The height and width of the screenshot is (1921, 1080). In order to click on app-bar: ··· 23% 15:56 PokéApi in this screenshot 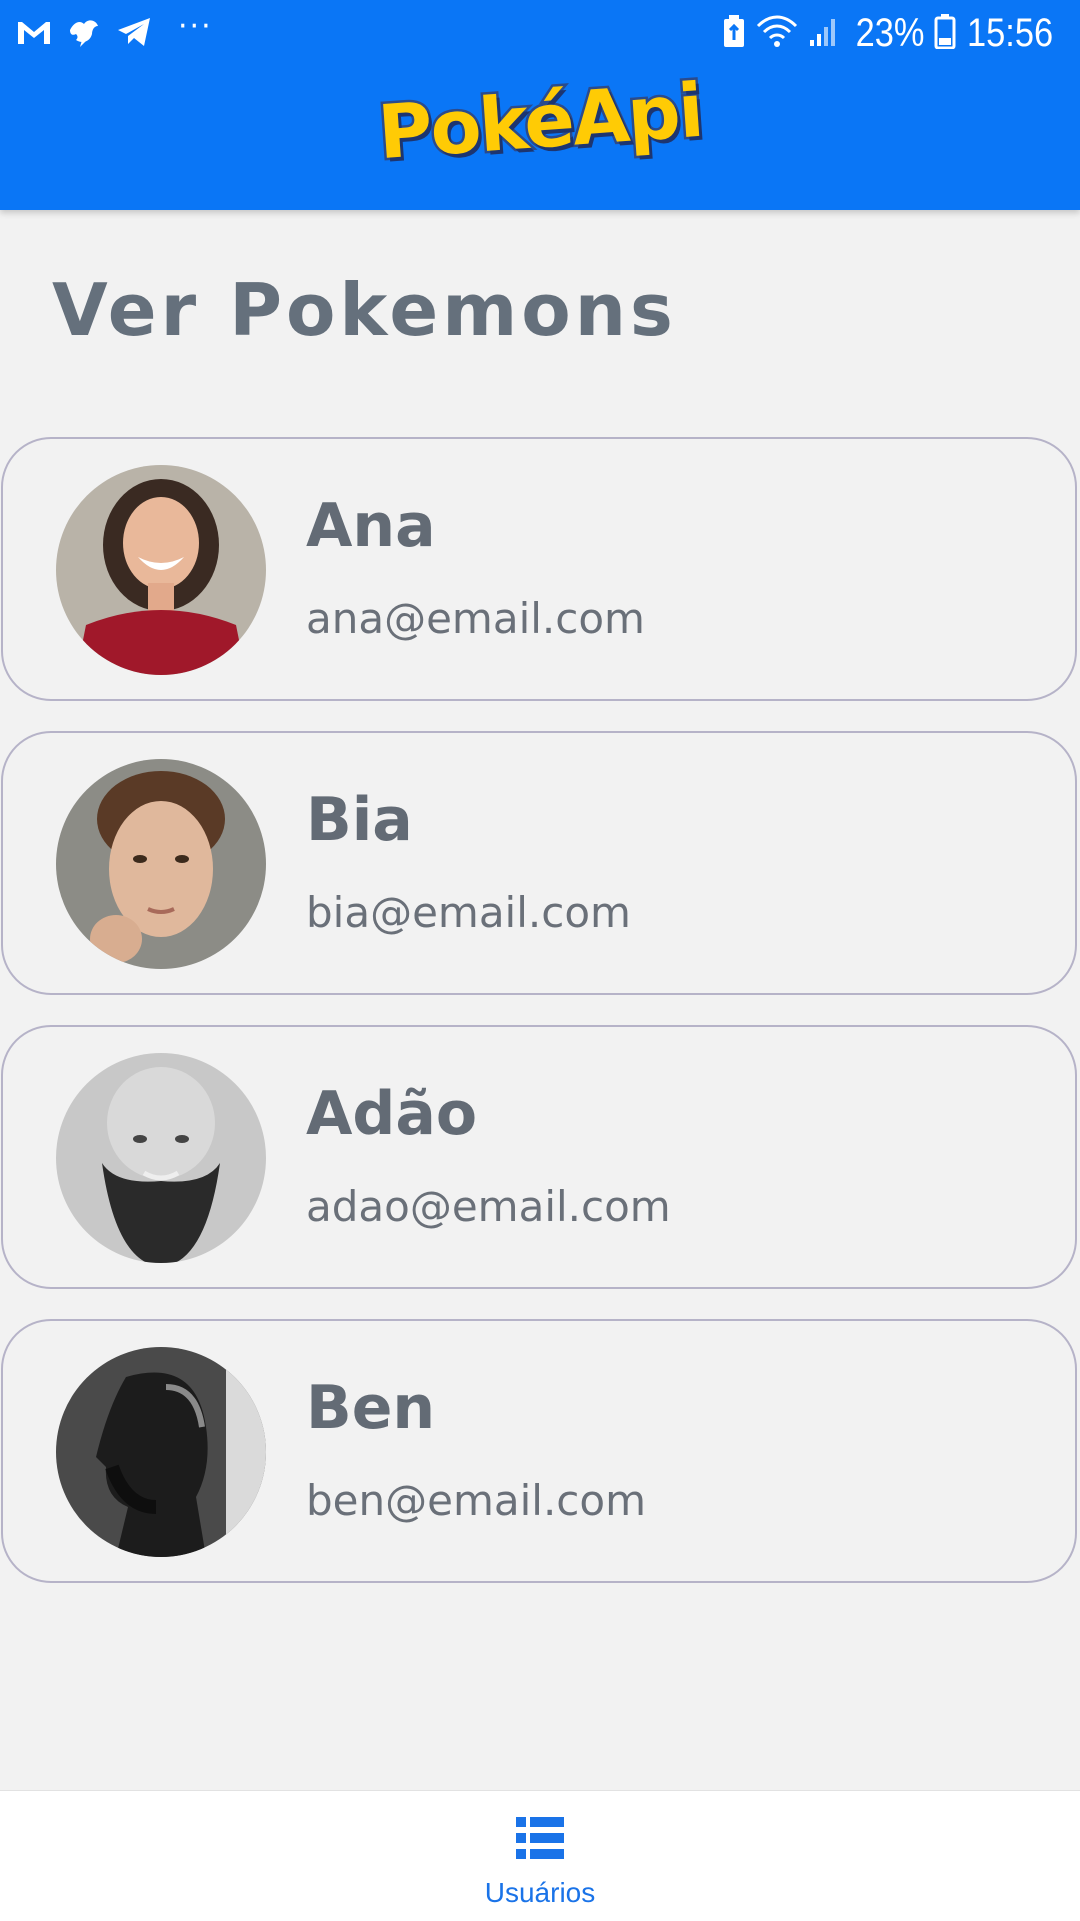, I will do `click(540, 105)`.